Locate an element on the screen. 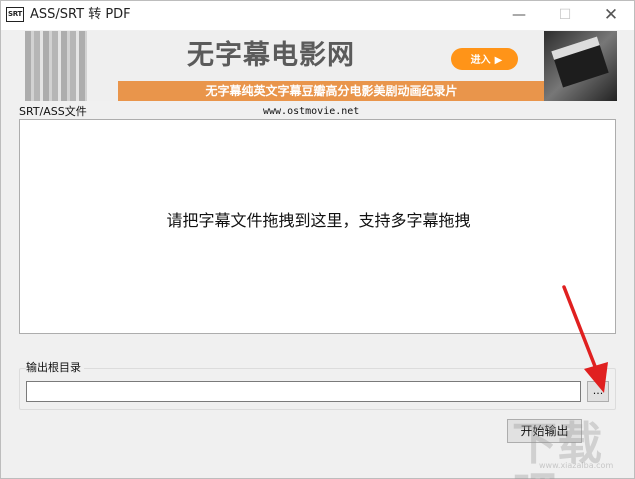  title-bar: SRT ASS/SRT 转 PDF — ☐ ✕ is located at coordinates (317, 15).